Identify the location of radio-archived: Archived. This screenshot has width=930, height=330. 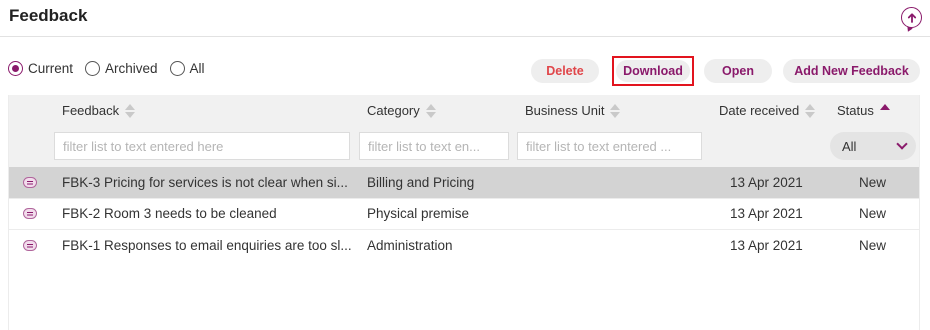
(121, 68).